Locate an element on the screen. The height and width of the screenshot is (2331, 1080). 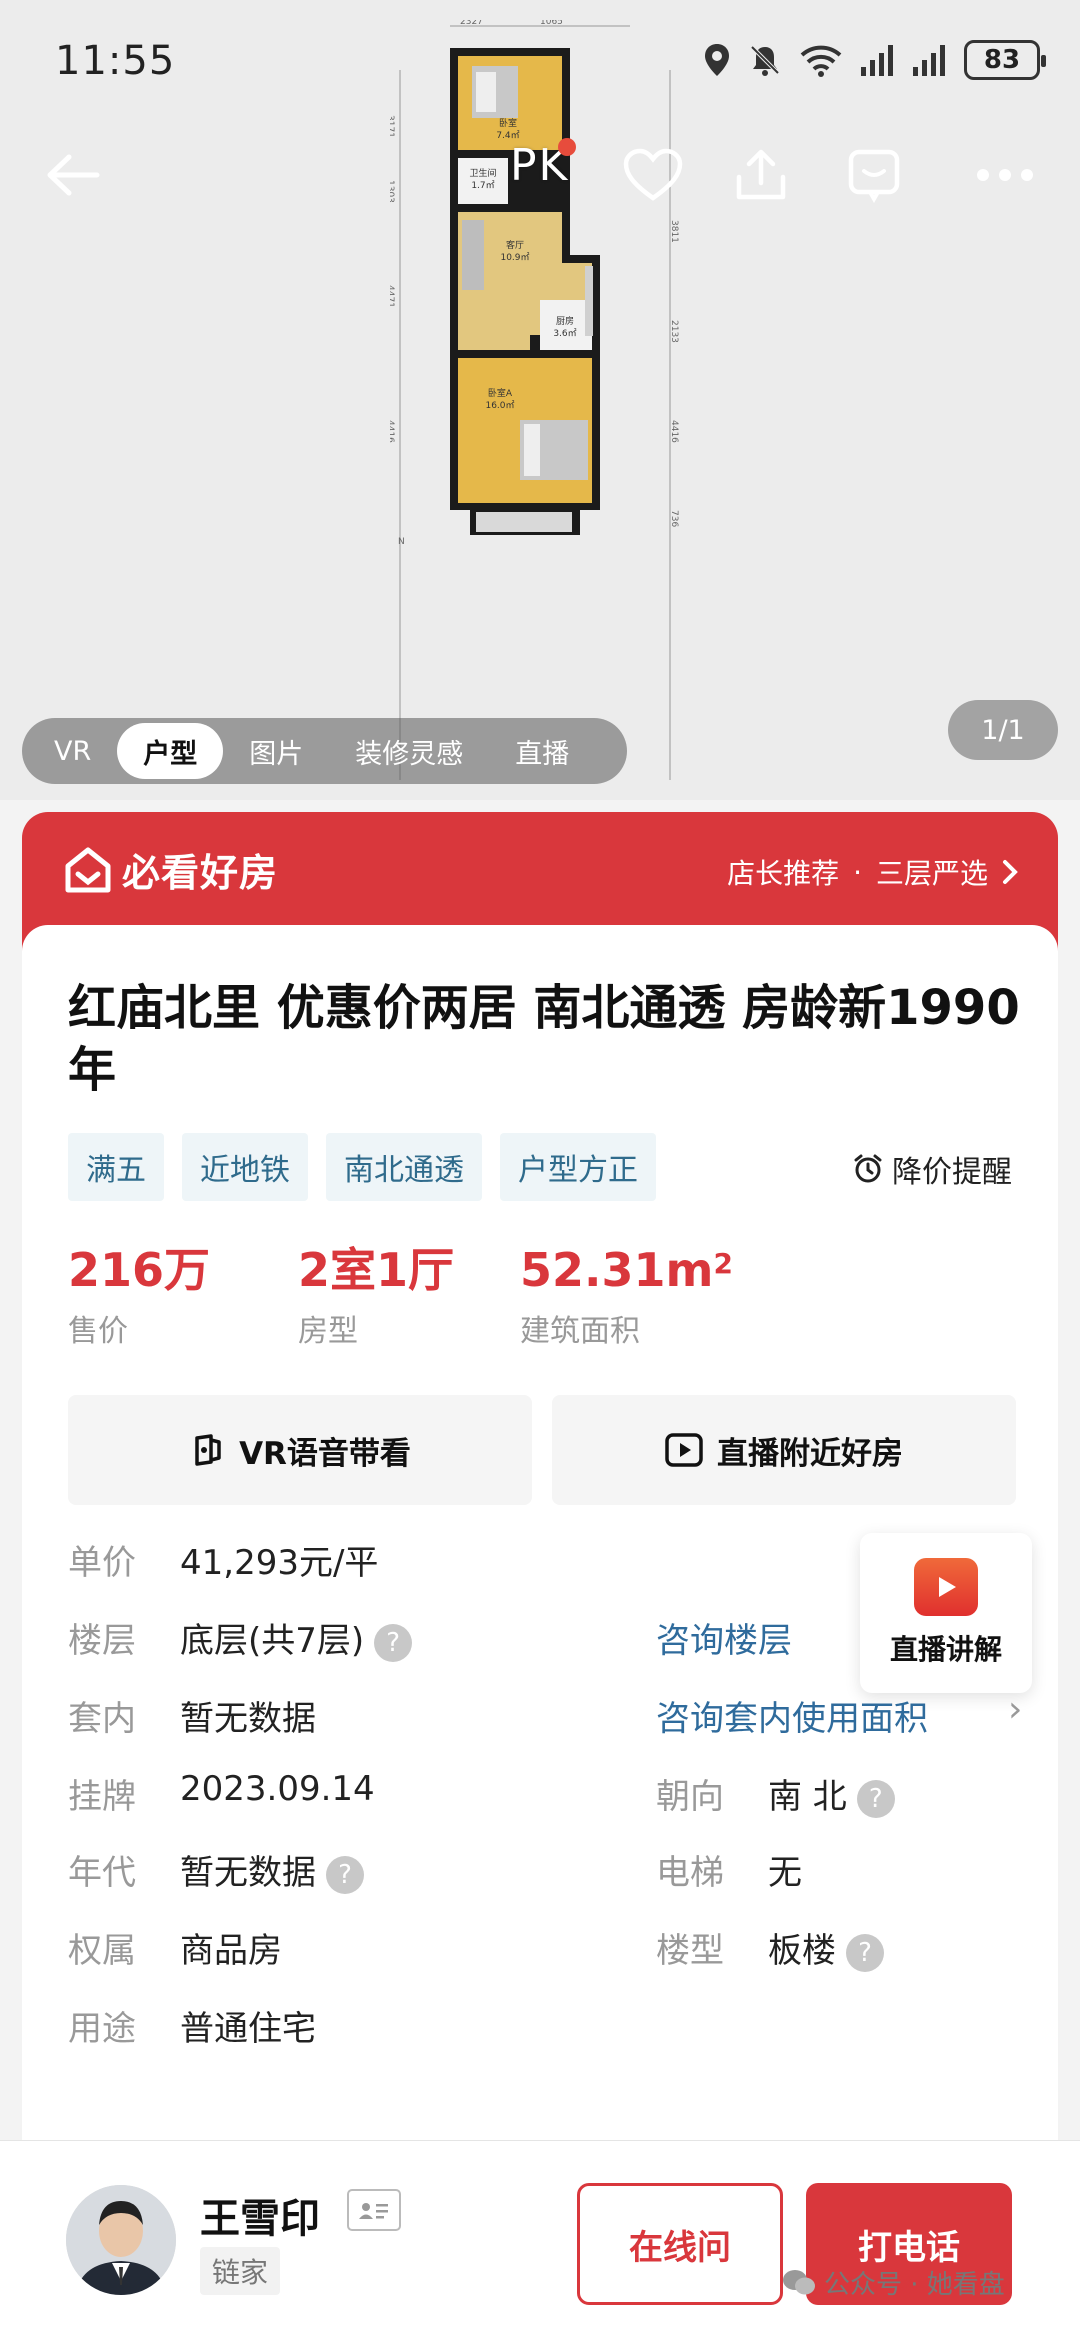
more-button is located at coordinates (1005, 175).